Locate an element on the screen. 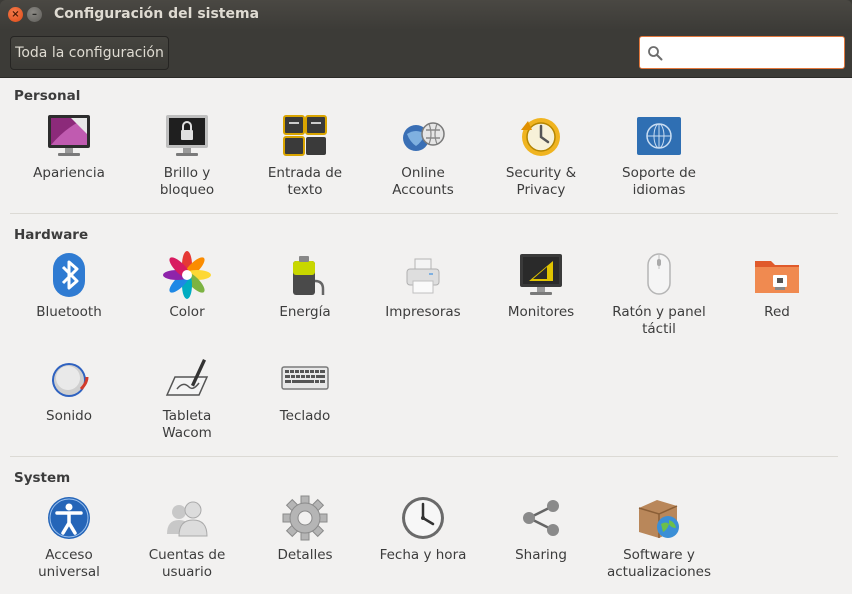  settings-item-keyboard: Teclado is located at coordinates (305, 405).